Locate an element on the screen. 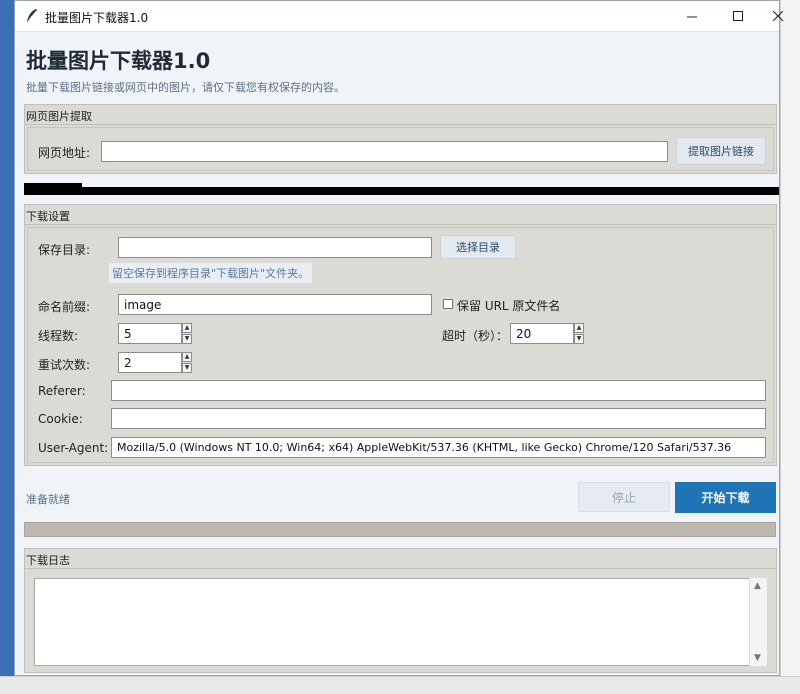 This screenshot has width=800, height=694. scroll-down-icon: ▼ is located at coordinates (757, 658).